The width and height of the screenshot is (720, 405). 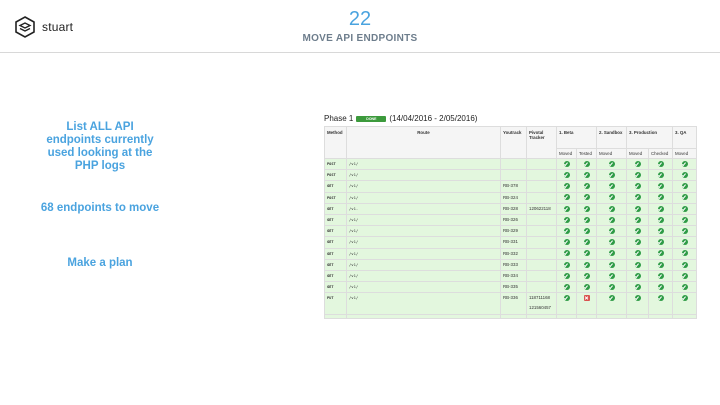 What do you see at coordinates (335, 304) in the screenshot?
I see `cell-method: PUT` at bounding box center [335, 304].